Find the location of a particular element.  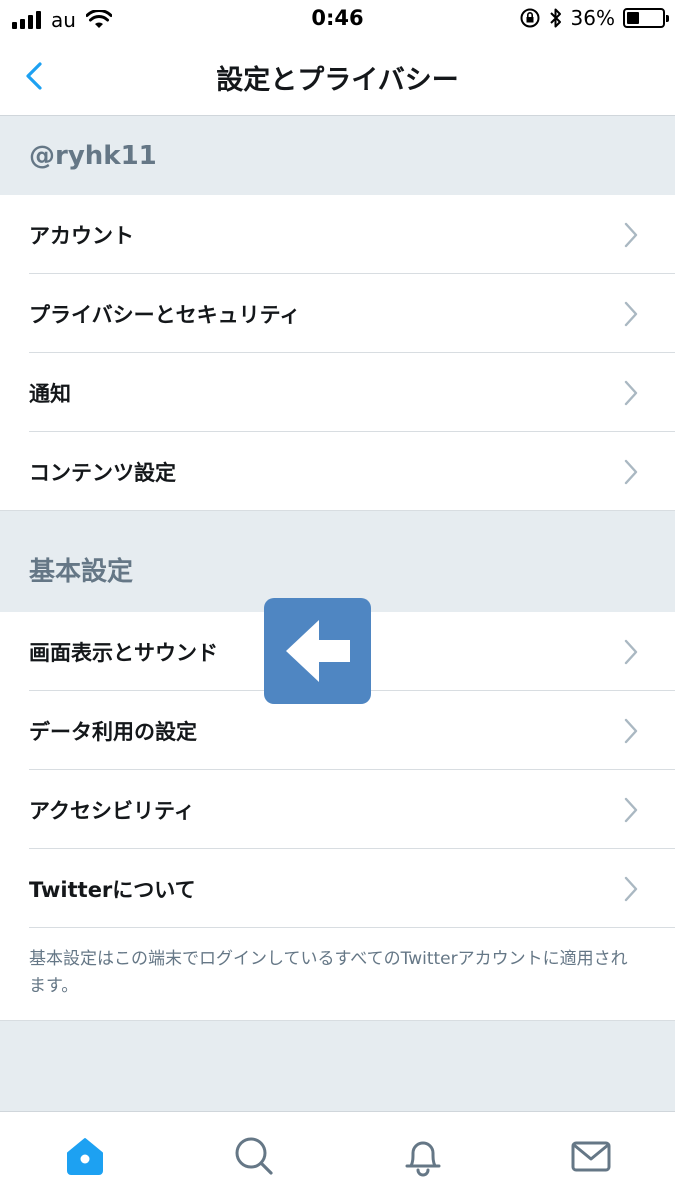

home-icon is located at coordinates (85, 1156).